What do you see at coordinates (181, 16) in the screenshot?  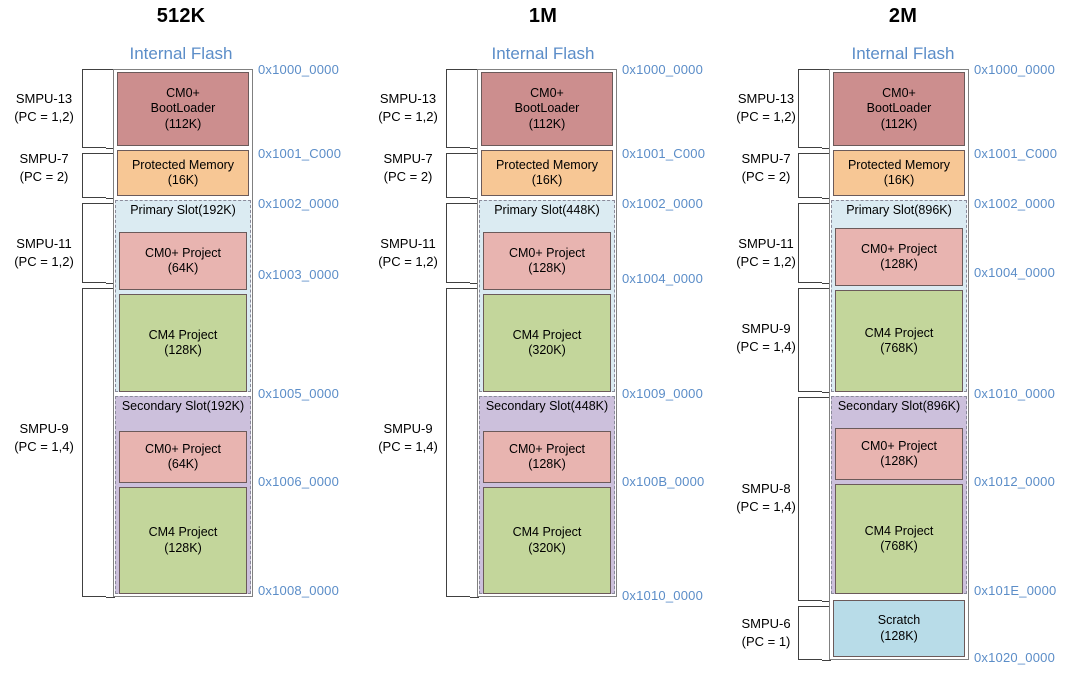 I see `column-title: 512K` at bounding box center [181, 16].